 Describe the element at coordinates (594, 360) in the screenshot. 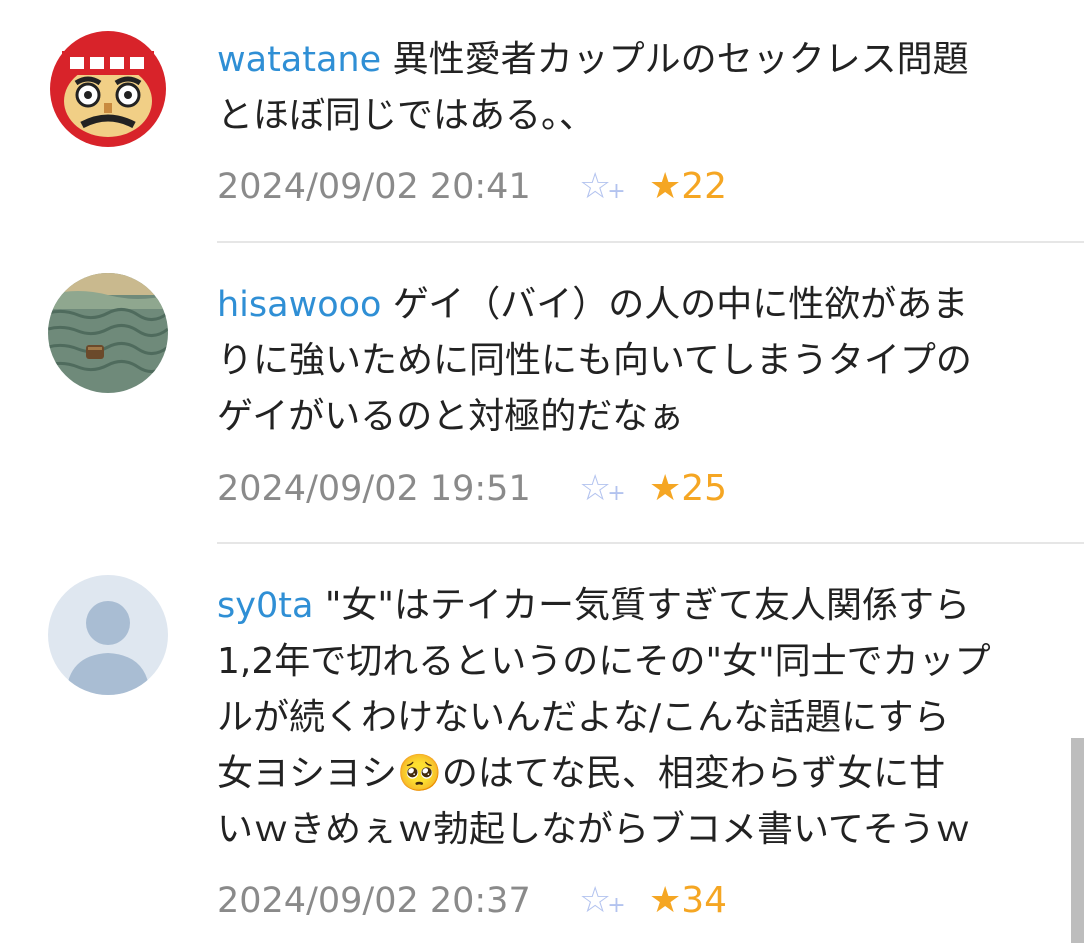

I see `comment-text: りに強いために同性にも向いてしまうタイプの` at that location.